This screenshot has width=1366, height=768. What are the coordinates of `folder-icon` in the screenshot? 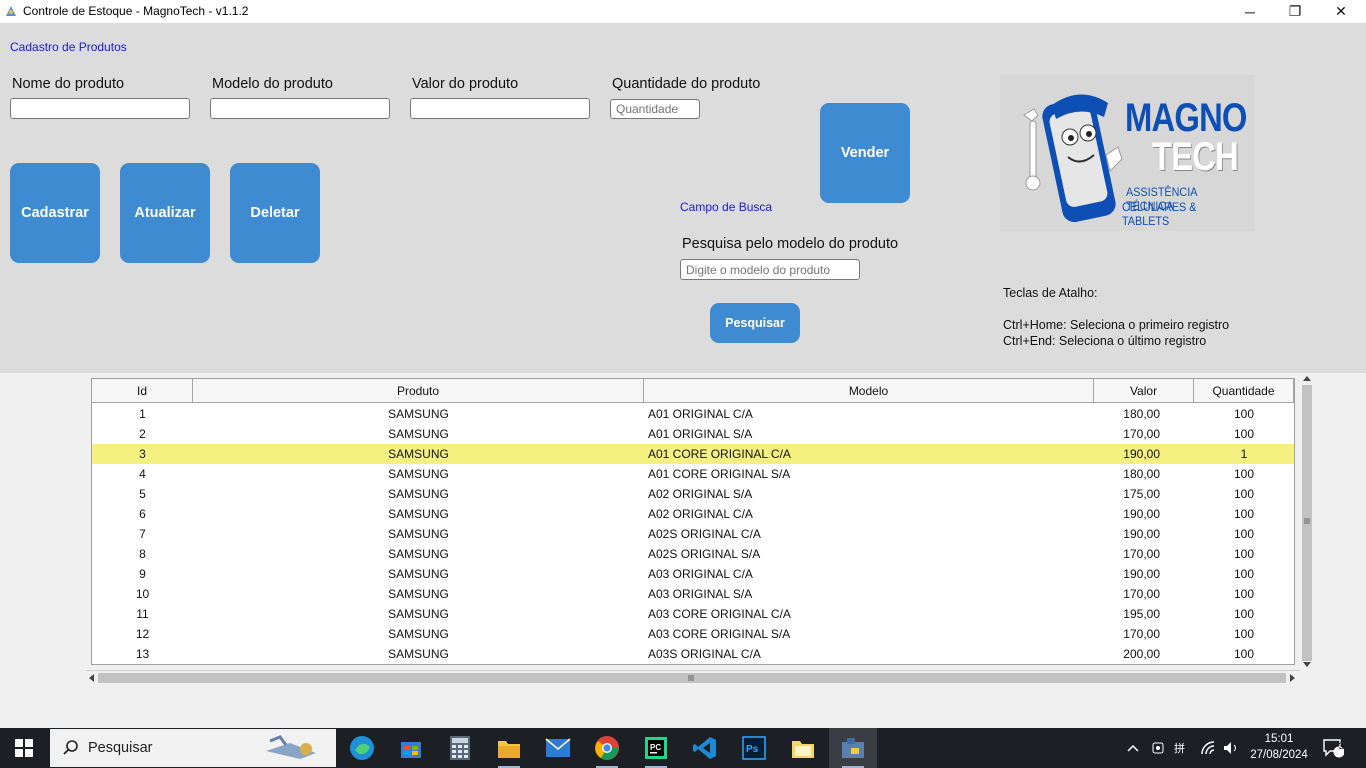 It's located at (803, 748).